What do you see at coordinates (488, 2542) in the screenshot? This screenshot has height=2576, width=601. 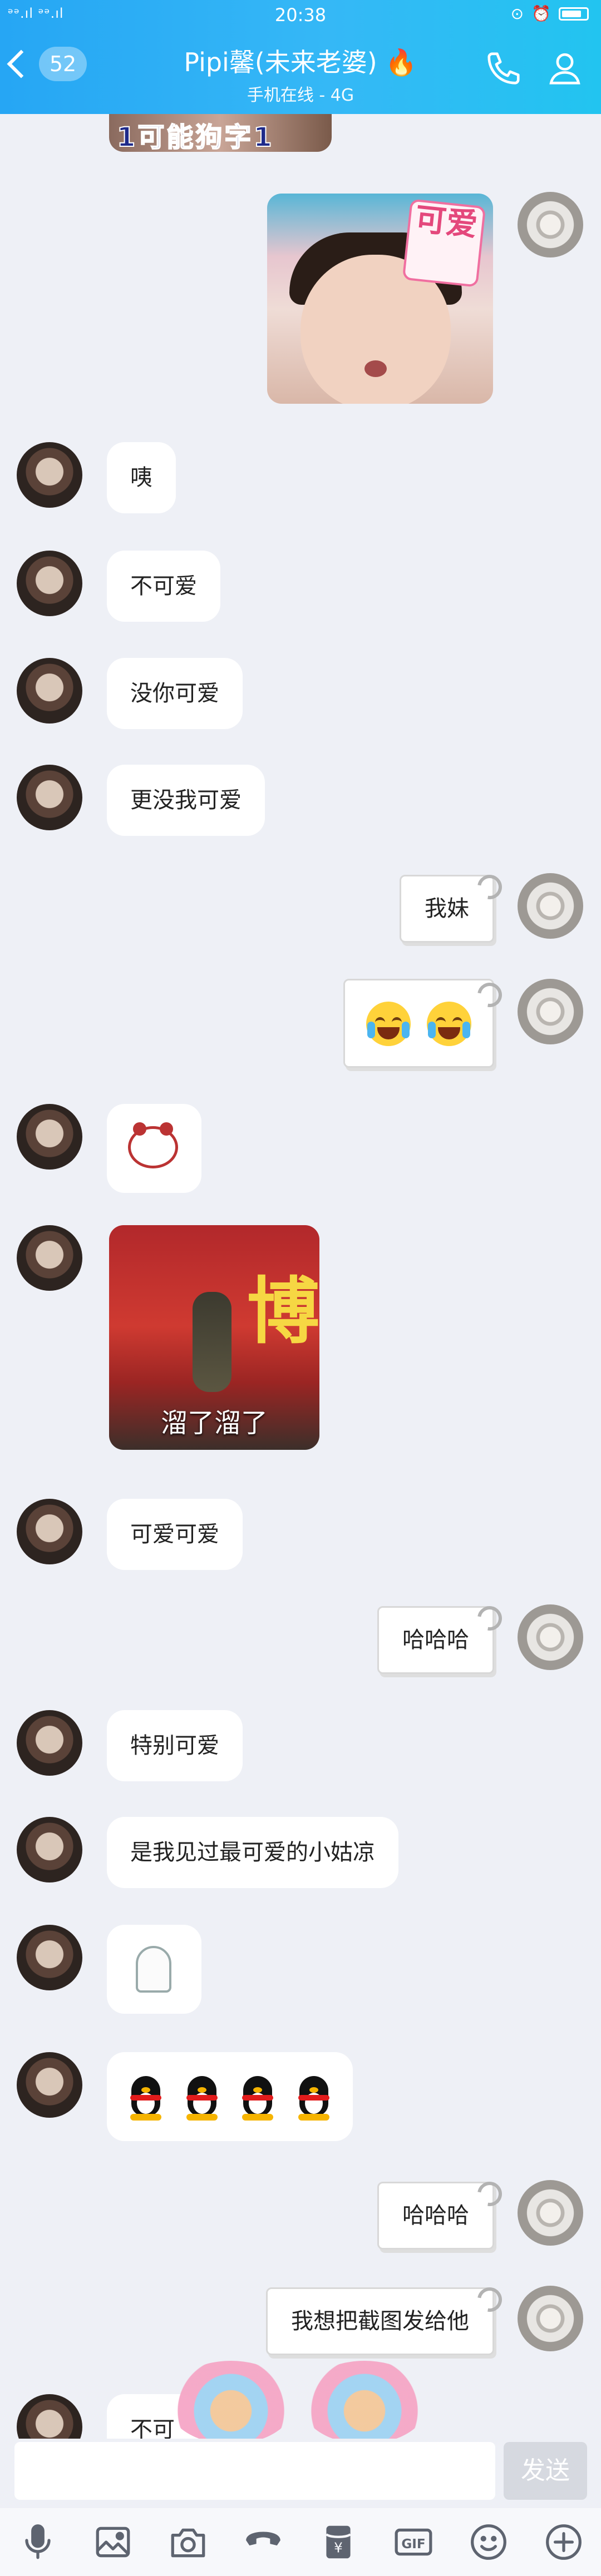 I see `emoji-icon` at bounding box center [488, 2542].